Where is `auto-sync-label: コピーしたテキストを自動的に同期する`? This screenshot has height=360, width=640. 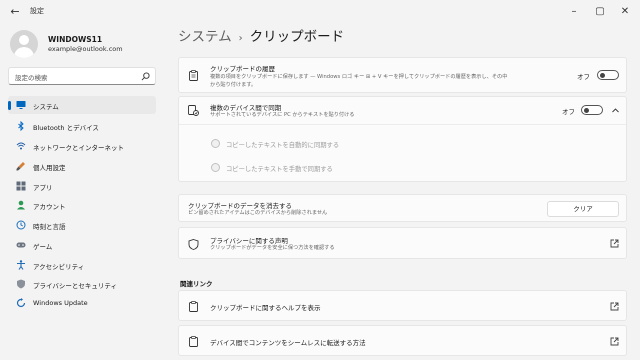 auto-sync-label: コピーしたテキストを自動的に同期する is located at coordinates (283, 145).